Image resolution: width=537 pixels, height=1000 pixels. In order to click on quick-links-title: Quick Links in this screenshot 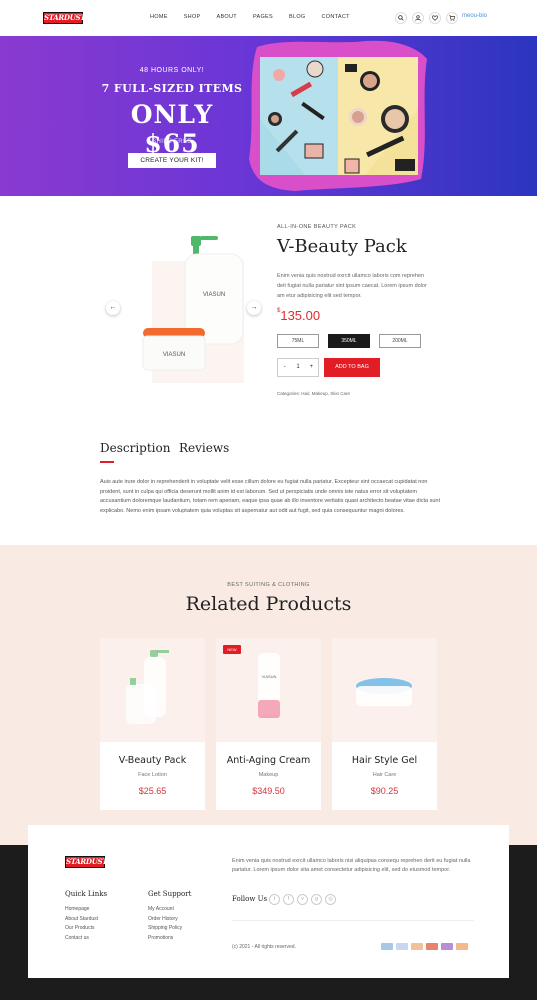, I will do `click(86, 894)`.